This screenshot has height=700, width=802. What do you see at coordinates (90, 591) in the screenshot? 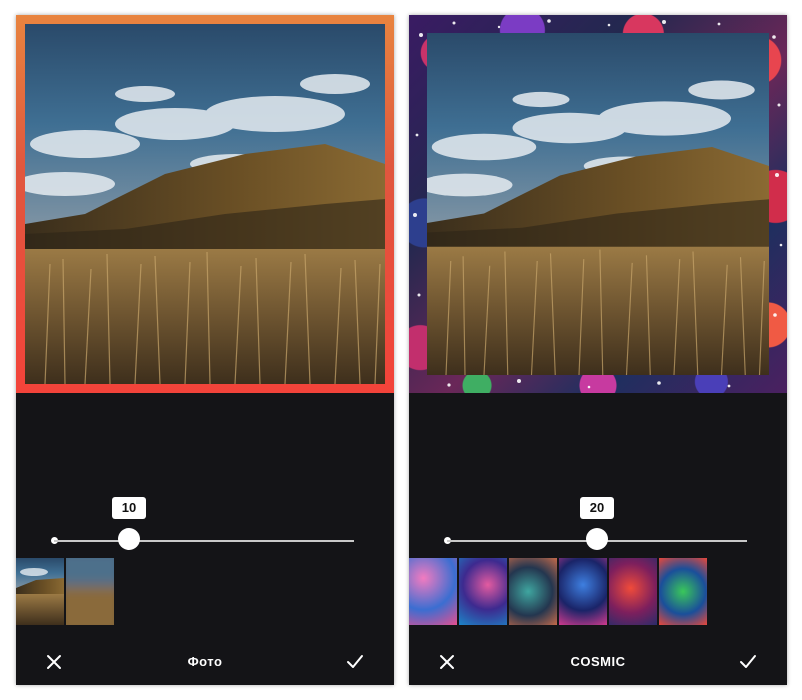
I see `photo-thumbnail-blurred` at bounding box center [90, 591].